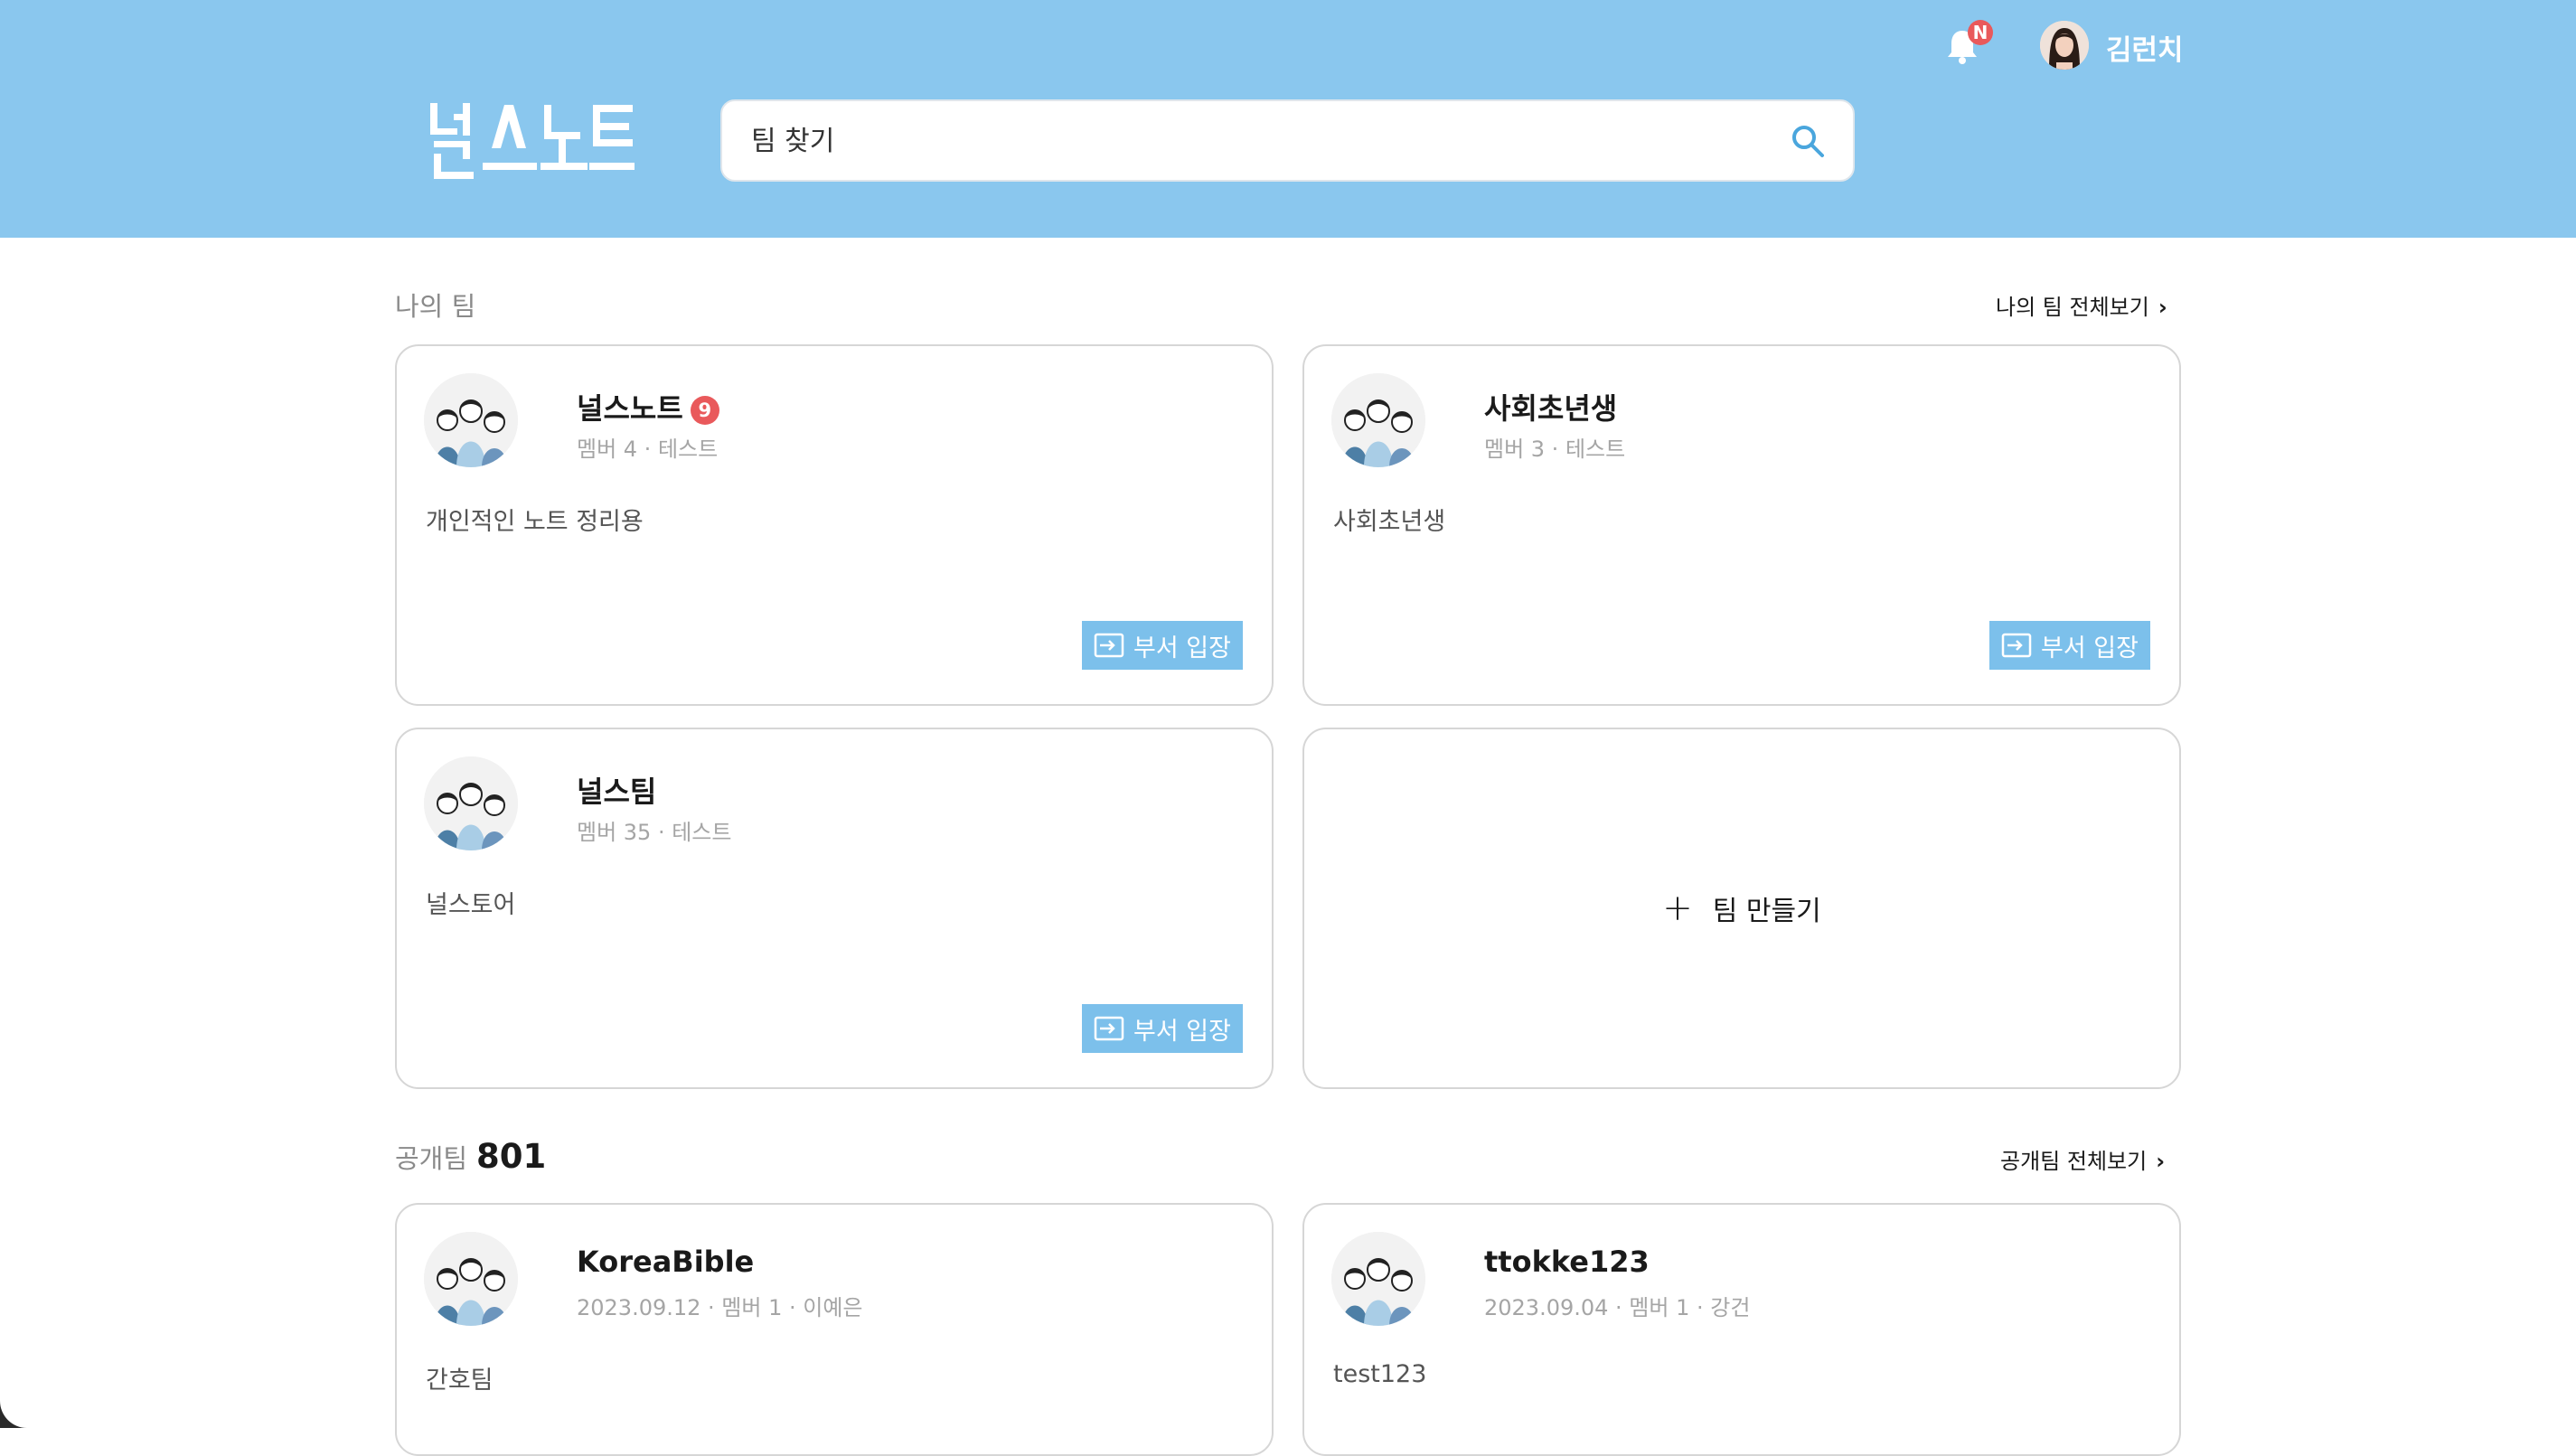 Image resolution: width=2576 pixels, height=1456 pixels. I want to click on search-icon, so click(1808, 141).